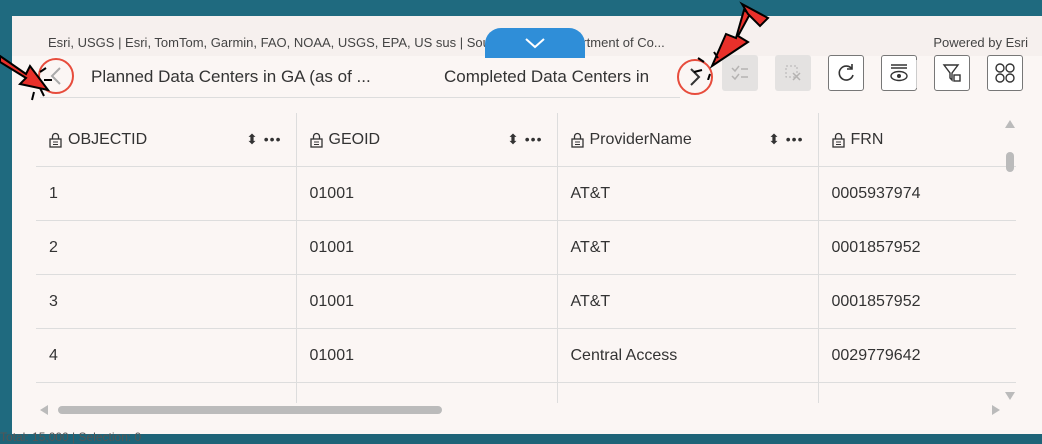  Describe the element at coordinates (688, 355) in the screenshot. I see `table-cell: Central Access` at that location.